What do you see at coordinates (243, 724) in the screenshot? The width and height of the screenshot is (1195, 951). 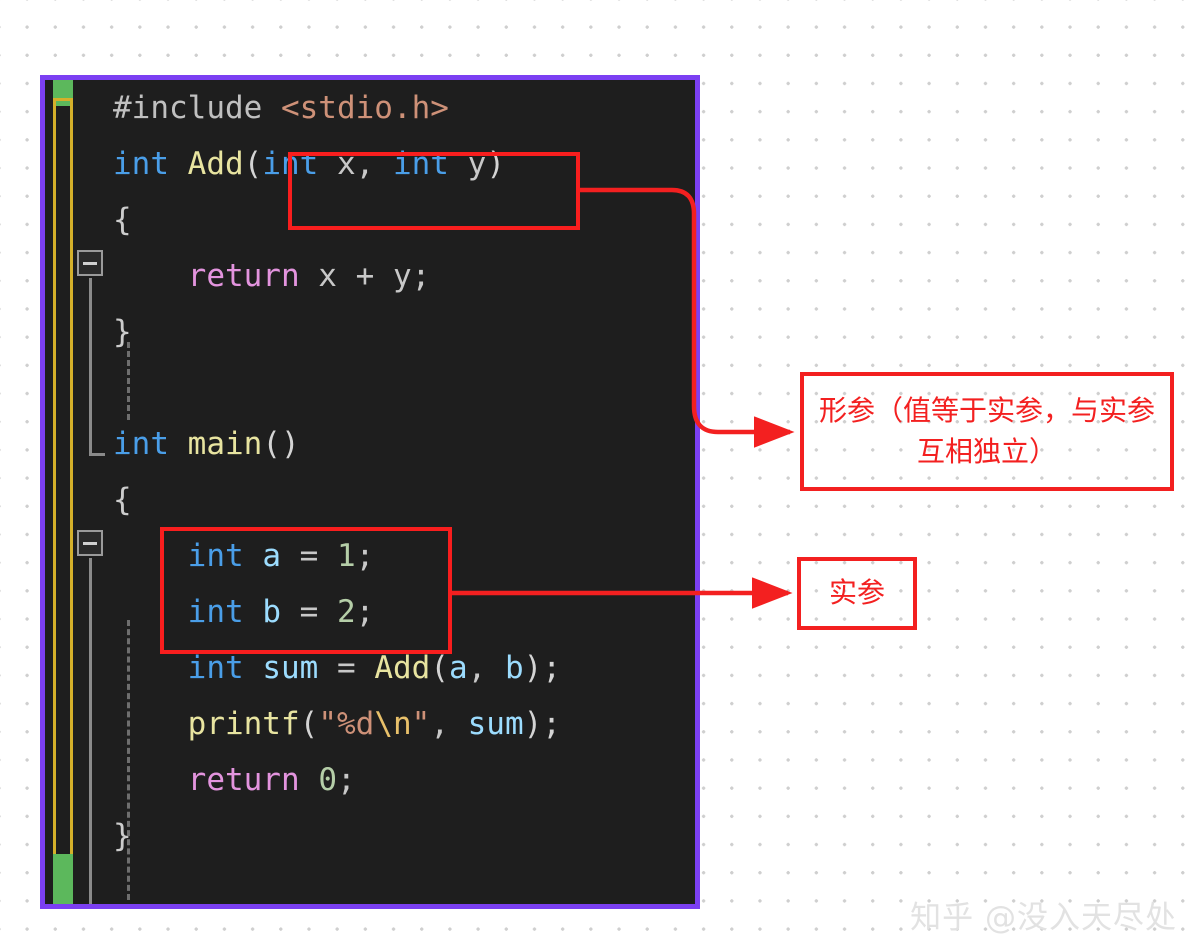 I see `code-token: printf` at bounding box center [243, 724].